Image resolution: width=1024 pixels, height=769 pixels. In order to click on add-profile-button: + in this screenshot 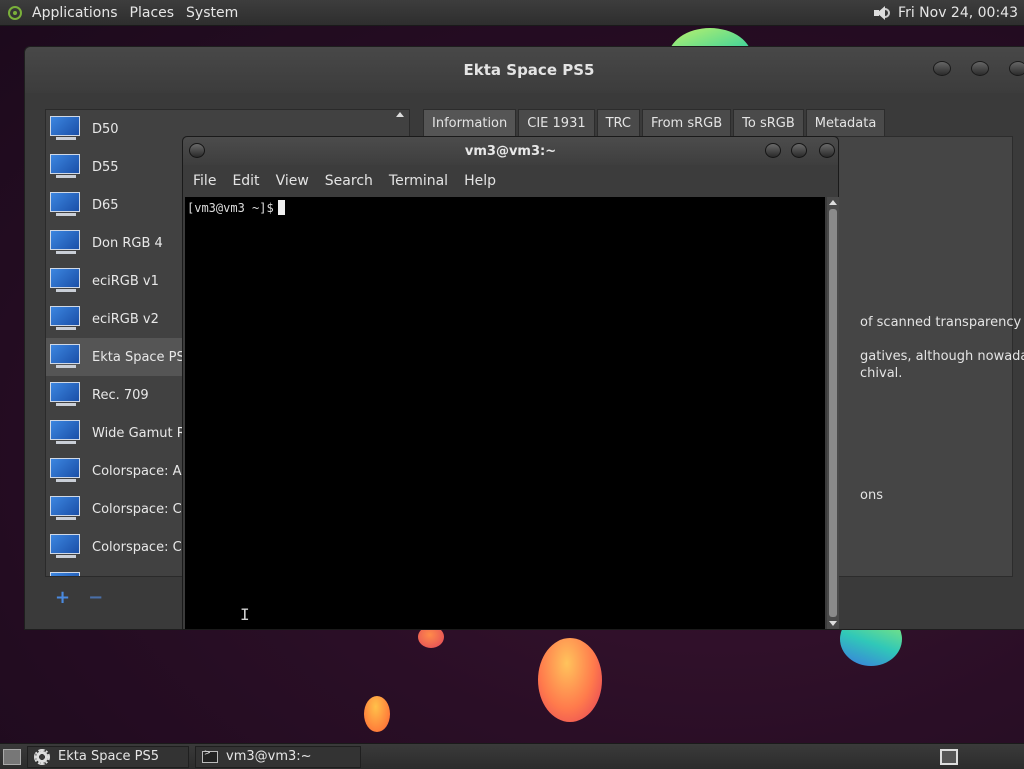, I will do `click(62, 597)`.